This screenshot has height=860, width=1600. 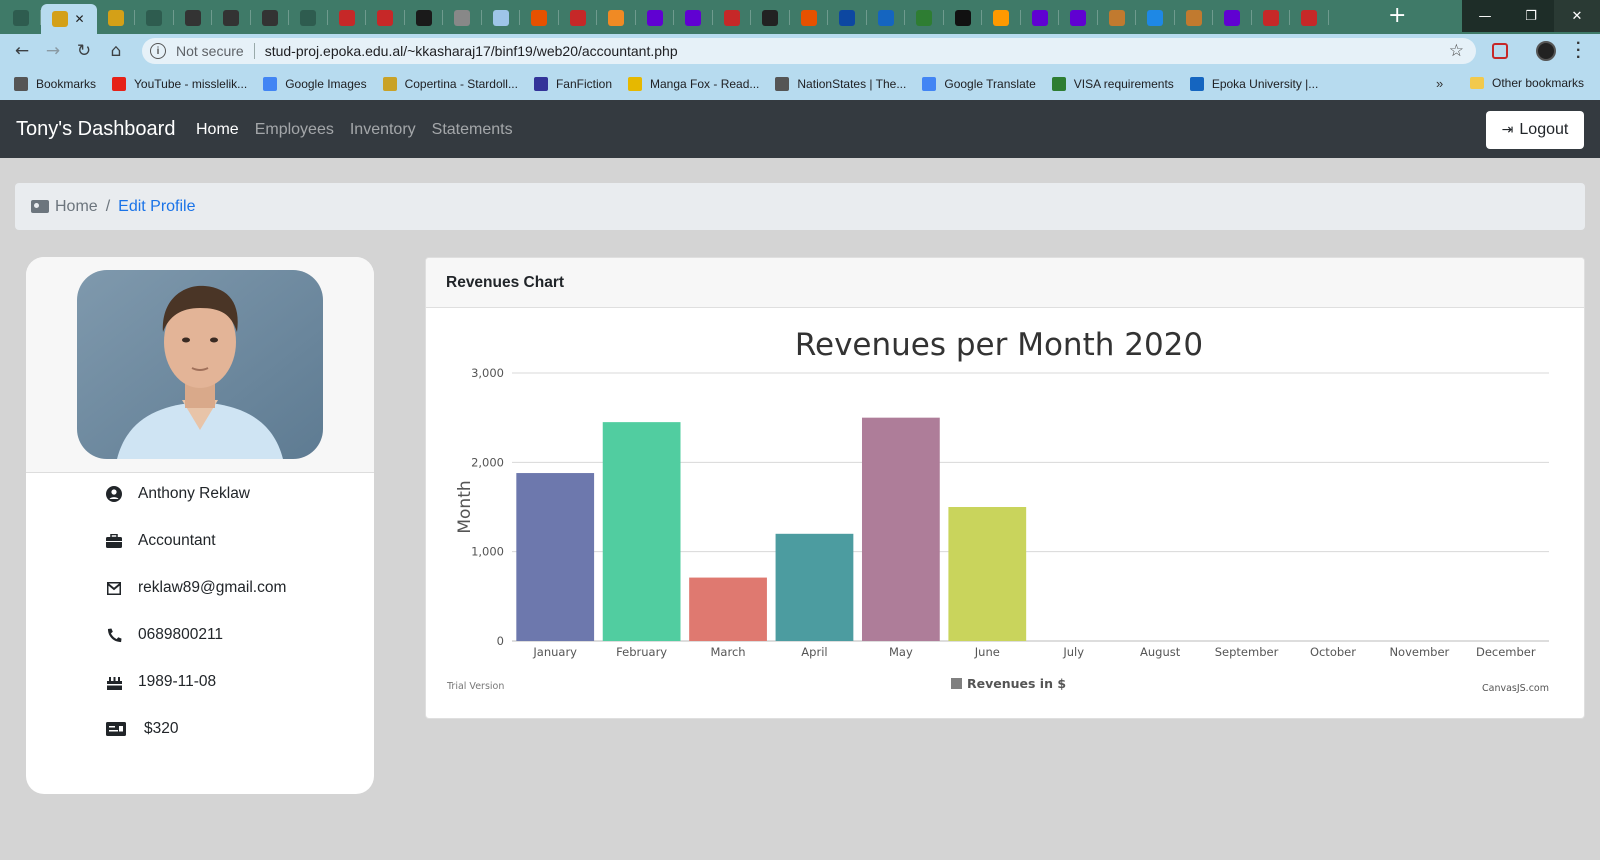 I want to click on bookmark-item: Google Translate, so click(x=979, y=84).